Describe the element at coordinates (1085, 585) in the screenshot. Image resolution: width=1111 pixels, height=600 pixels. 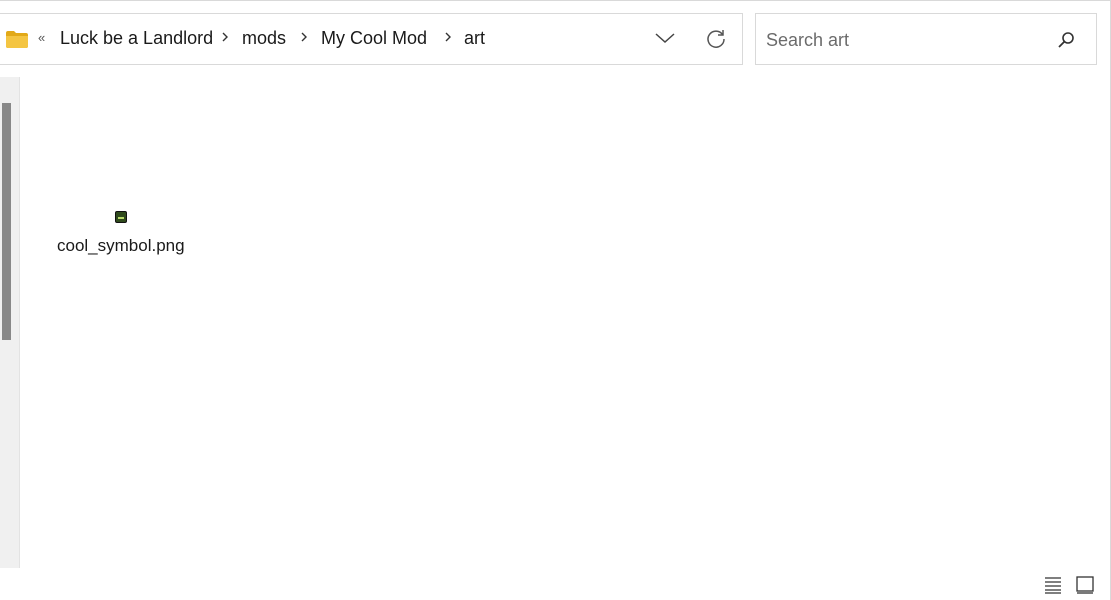
I see `tiles-view-icon` at that location.